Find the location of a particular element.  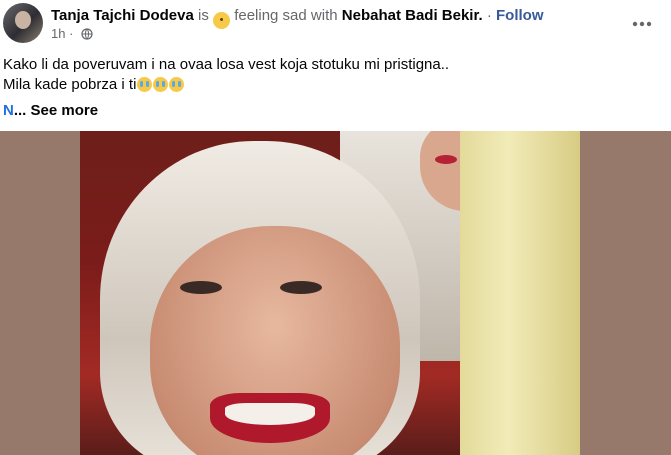

feeling-text: feeling sad with is located at coordinates (286, 15).